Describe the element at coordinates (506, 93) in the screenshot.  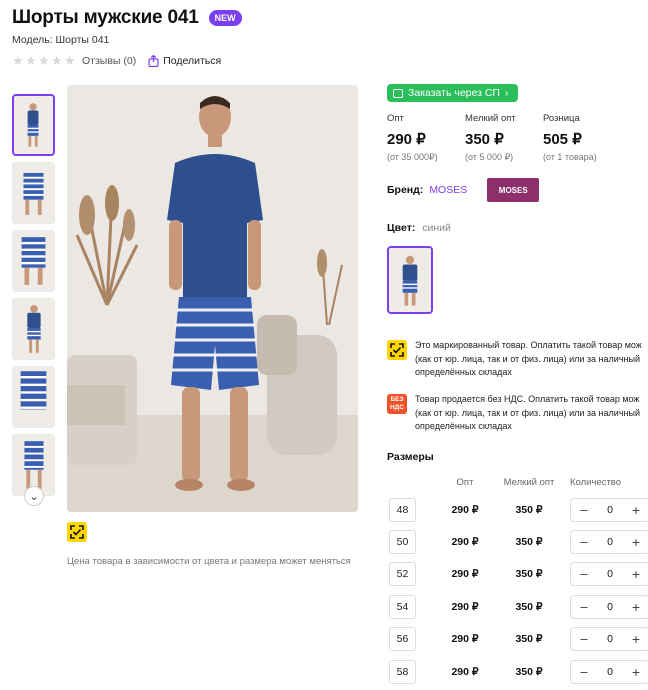
I see `chevron-right-icon: ›` at that location.